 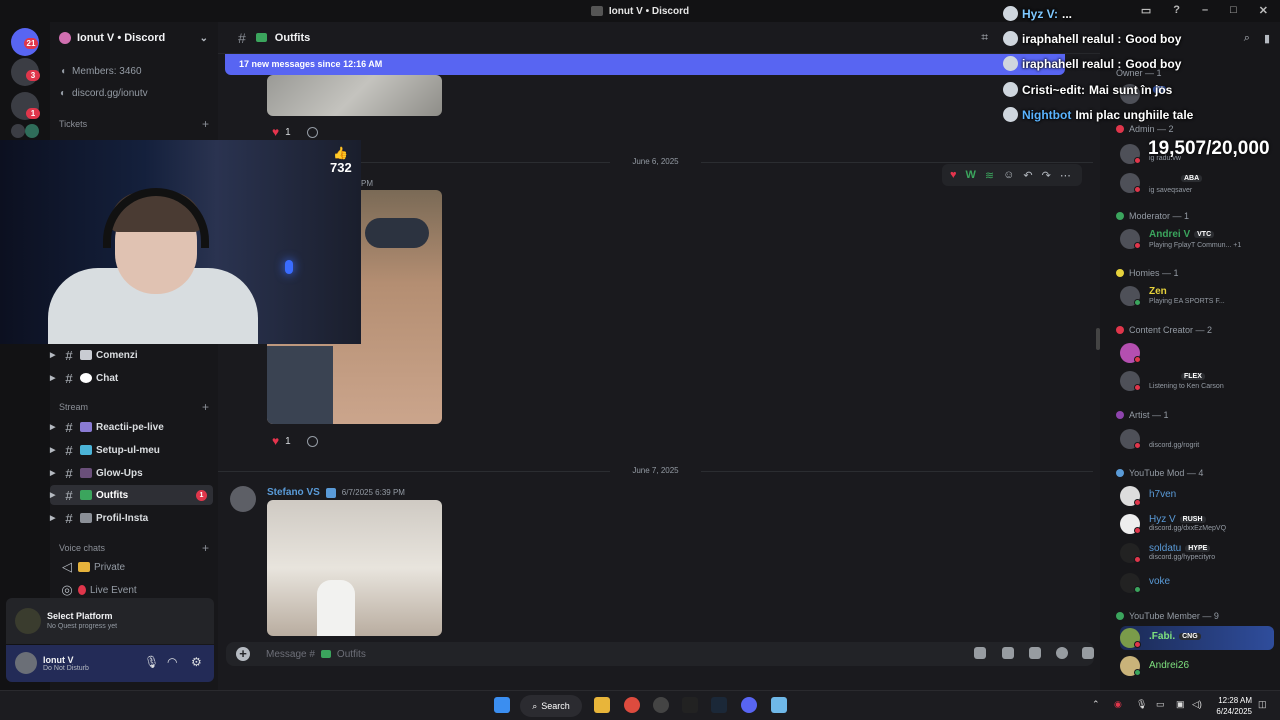 What do you see at coordinates (551, 706) in the screenshot?
I see `taskbar-search: ⌕ Search` at bounding box center [551, 706].